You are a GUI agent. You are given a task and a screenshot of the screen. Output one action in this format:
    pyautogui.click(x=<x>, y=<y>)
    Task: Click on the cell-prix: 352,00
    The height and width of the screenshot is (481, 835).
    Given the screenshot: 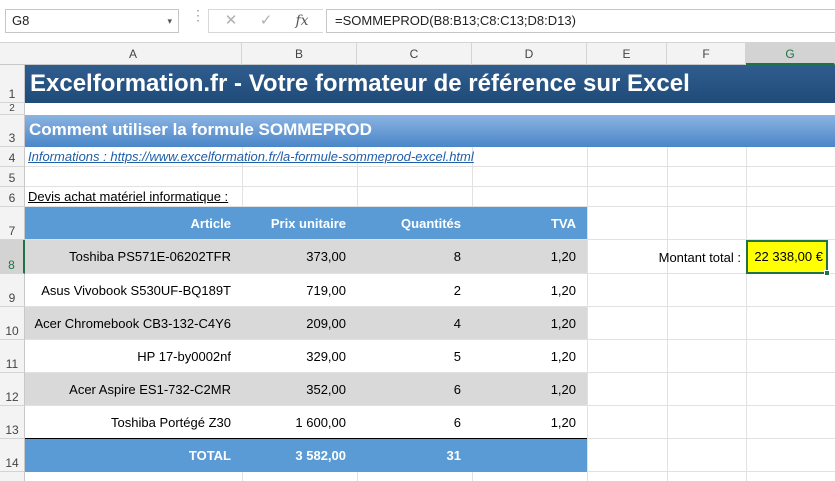 What is the action you would take?
    pyautogui.click(x=299, y=389)
    